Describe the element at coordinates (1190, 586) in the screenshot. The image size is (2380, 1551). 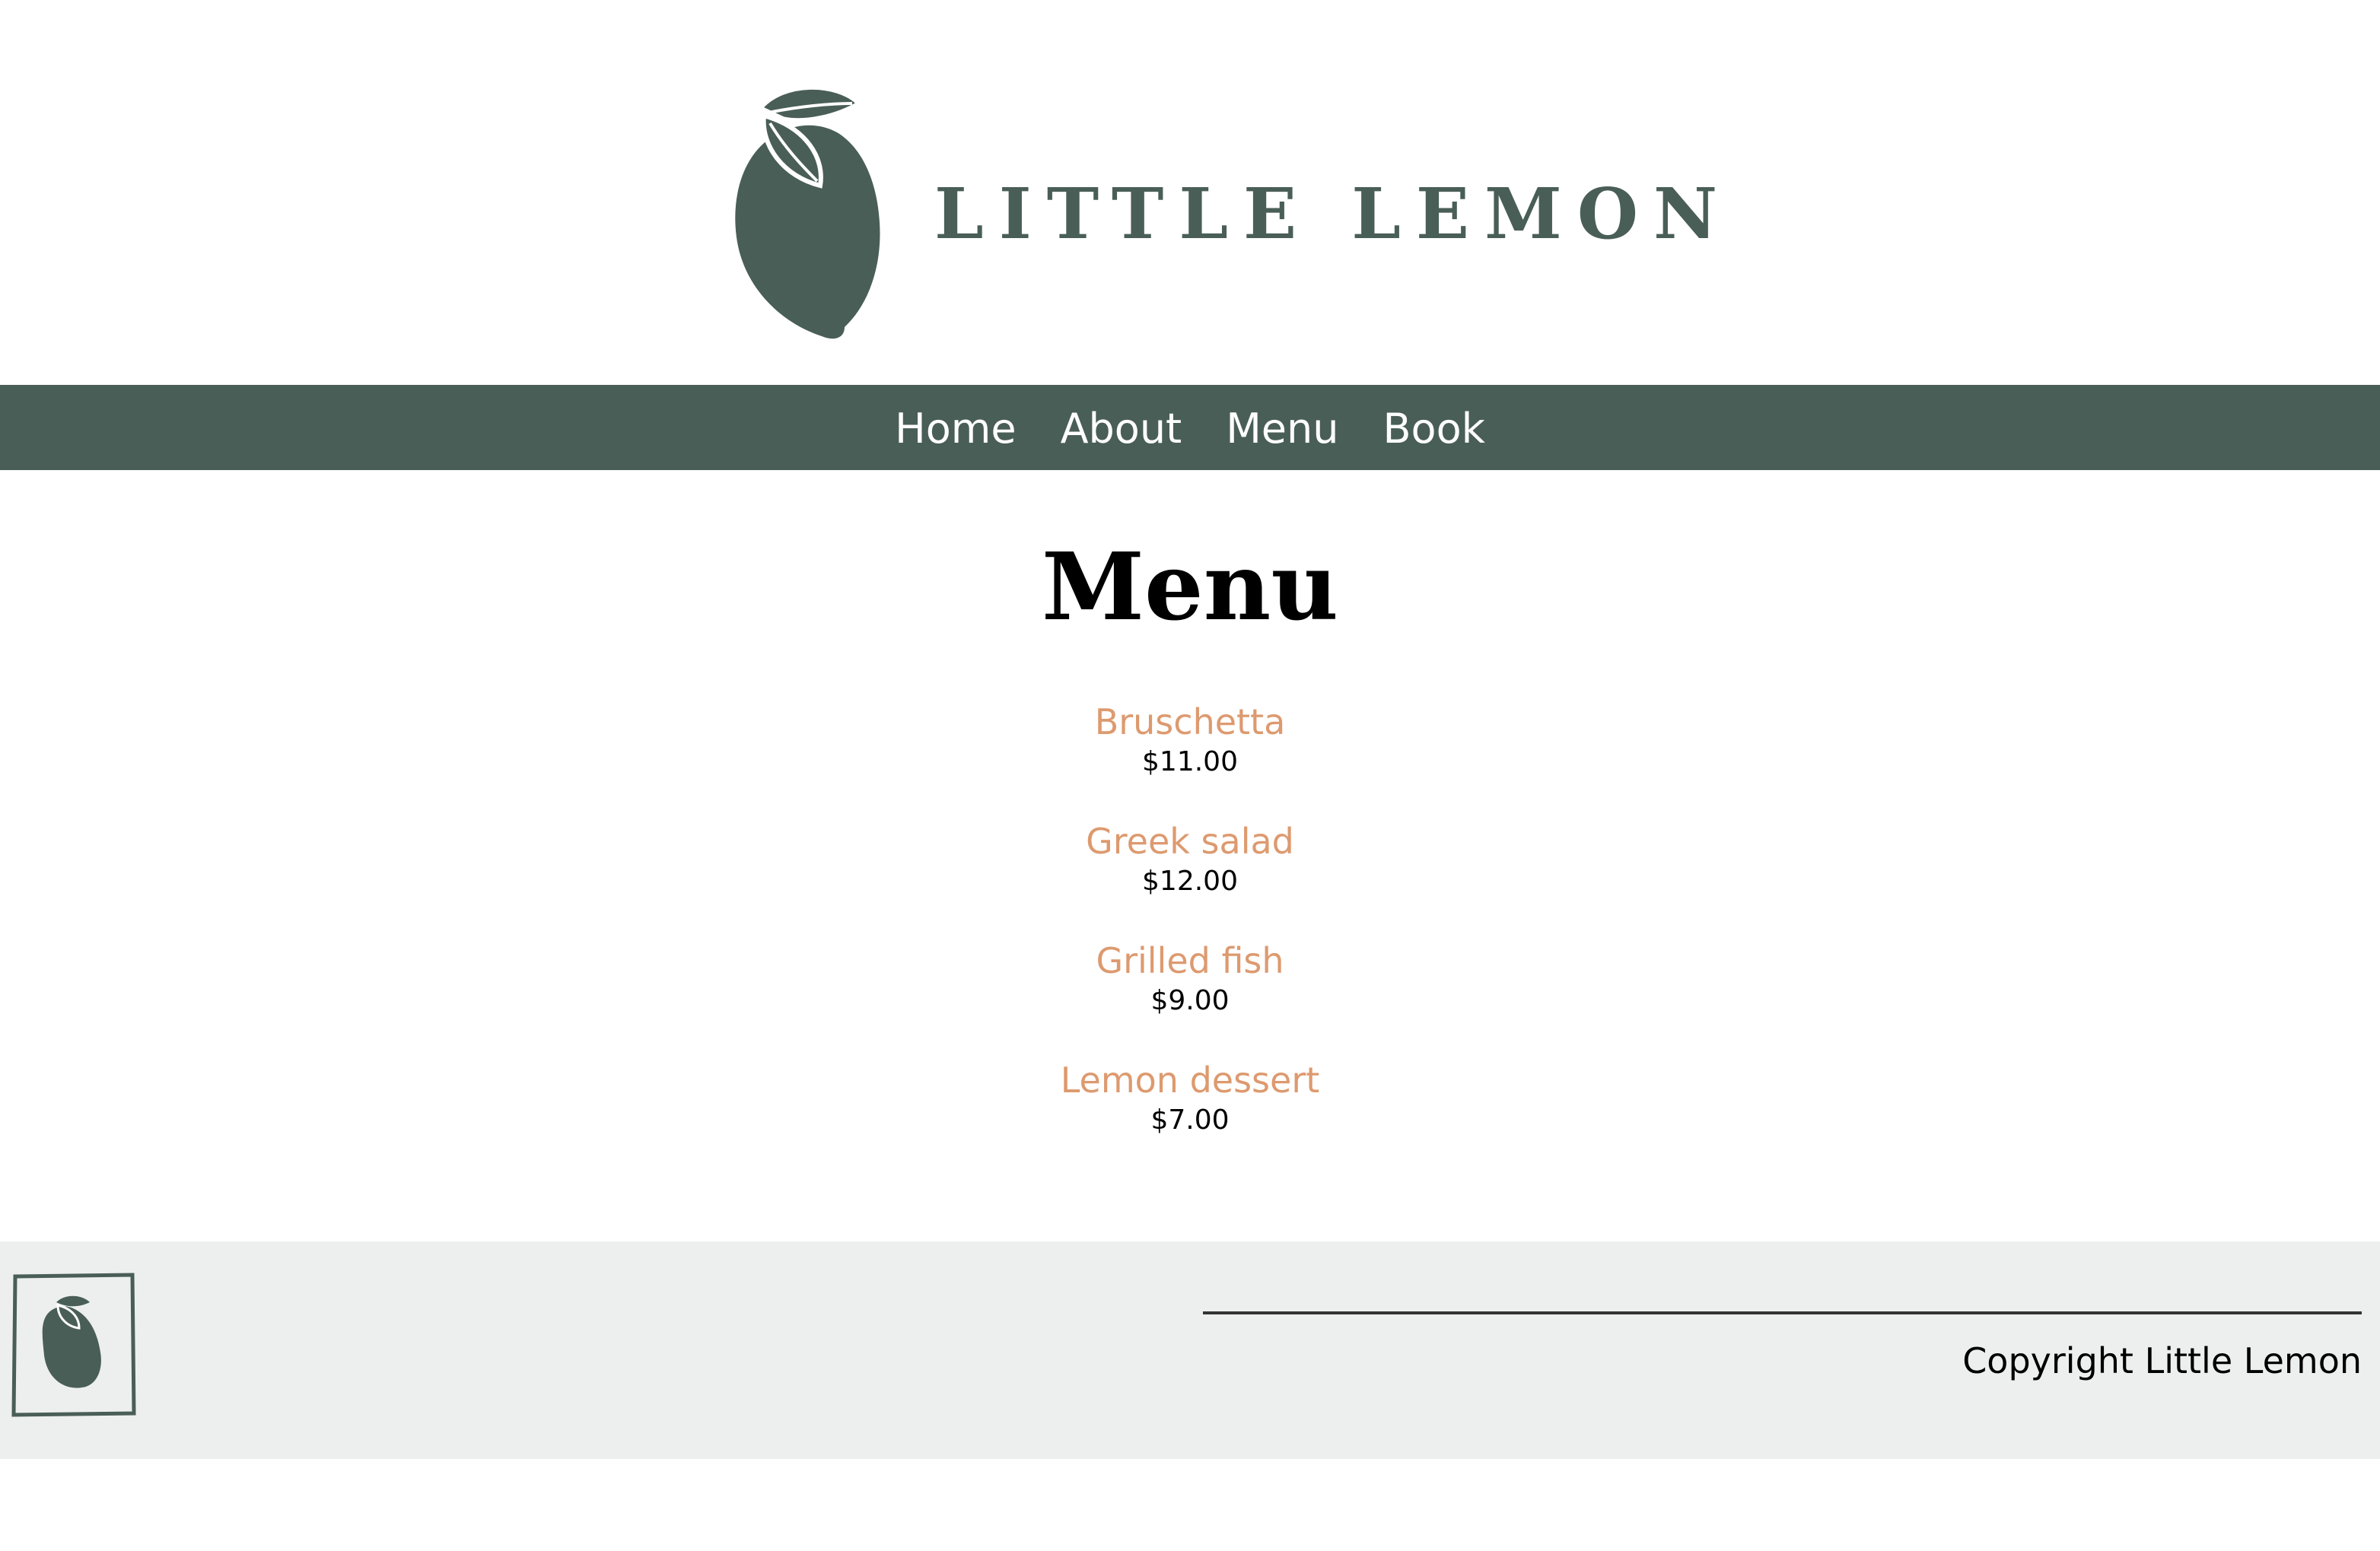
I see `page-title: Menu` at that location.